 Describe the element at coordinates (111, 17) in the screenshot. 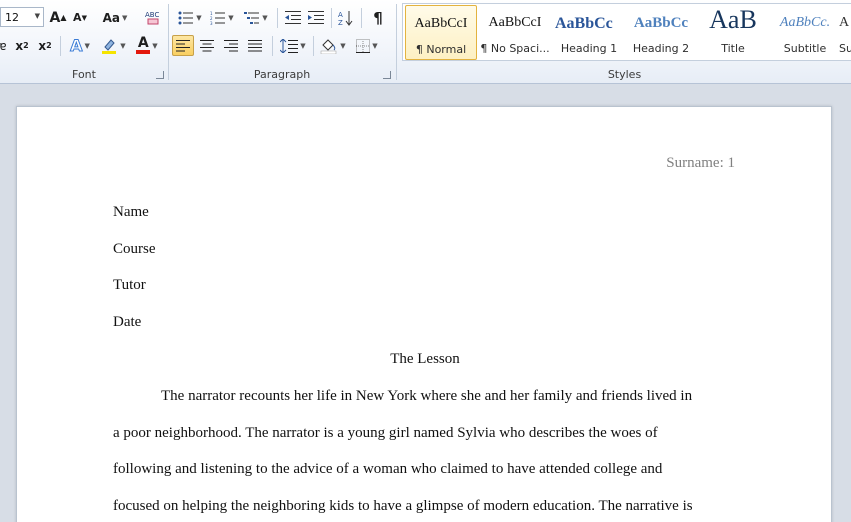

I see `change-case-icon: Aa` at that location.